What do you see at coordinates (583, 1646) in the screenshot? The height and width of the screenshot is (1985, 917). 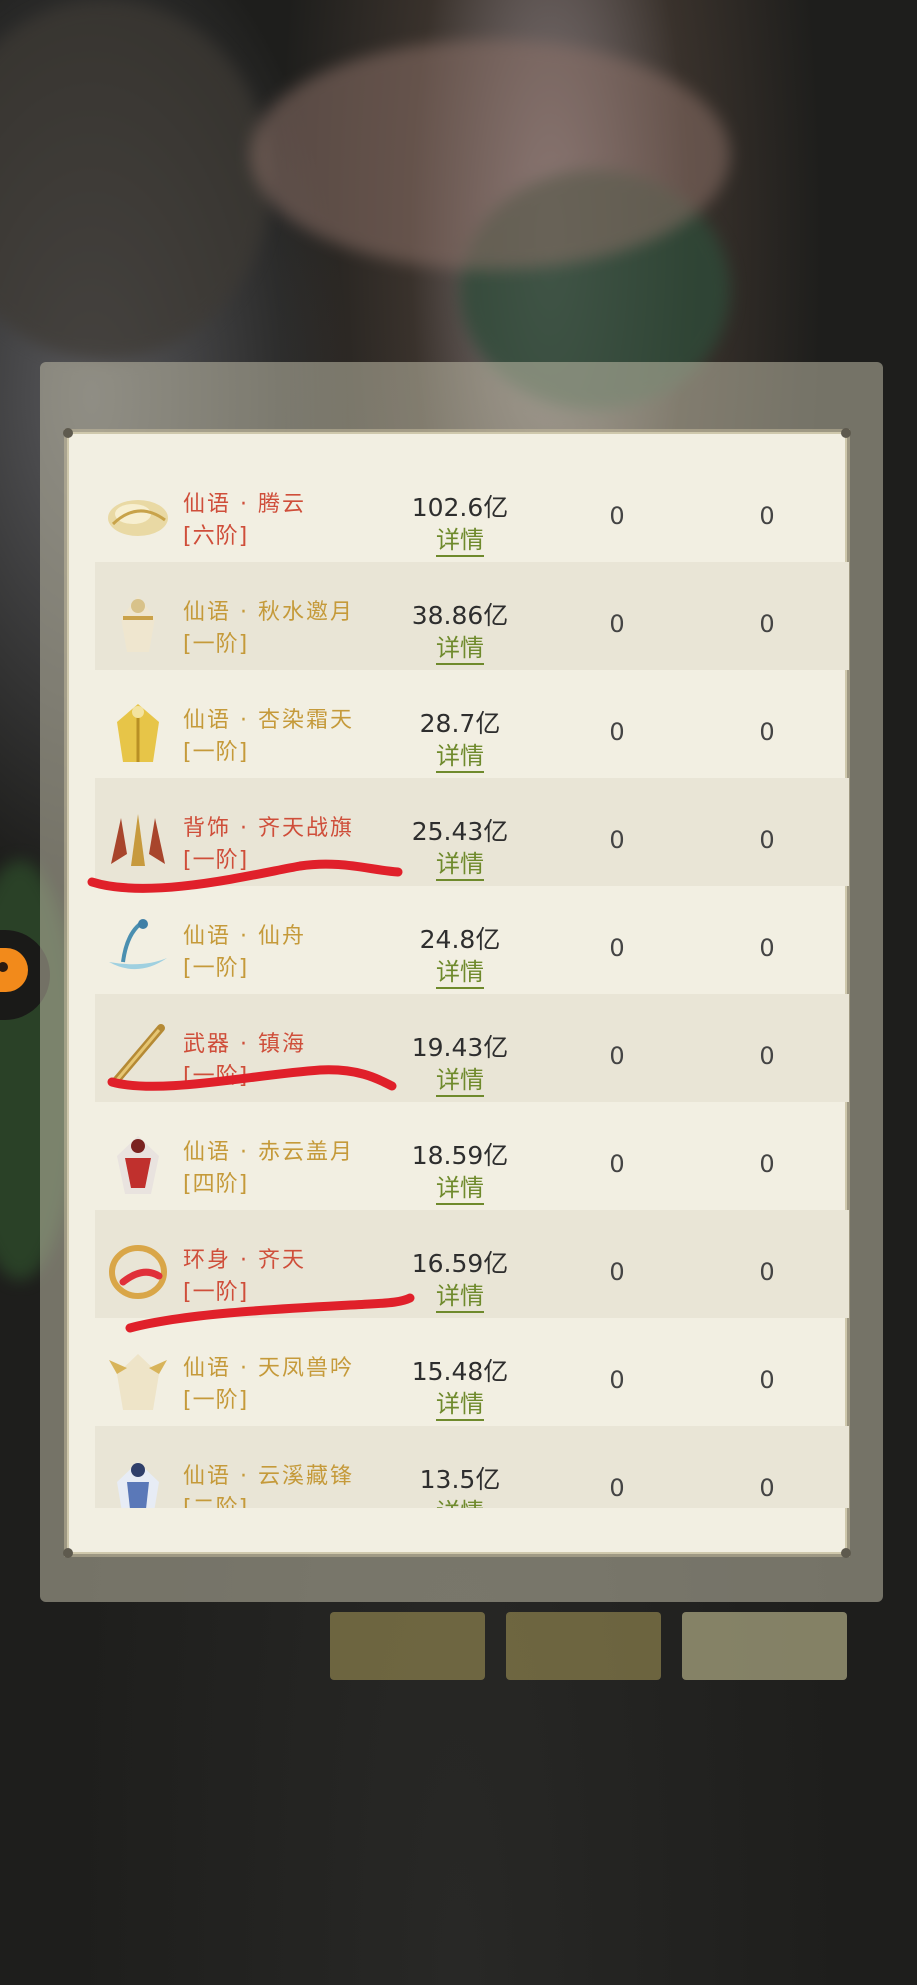 I see `bottom-button-middle` at bounding box center [583, 1646].